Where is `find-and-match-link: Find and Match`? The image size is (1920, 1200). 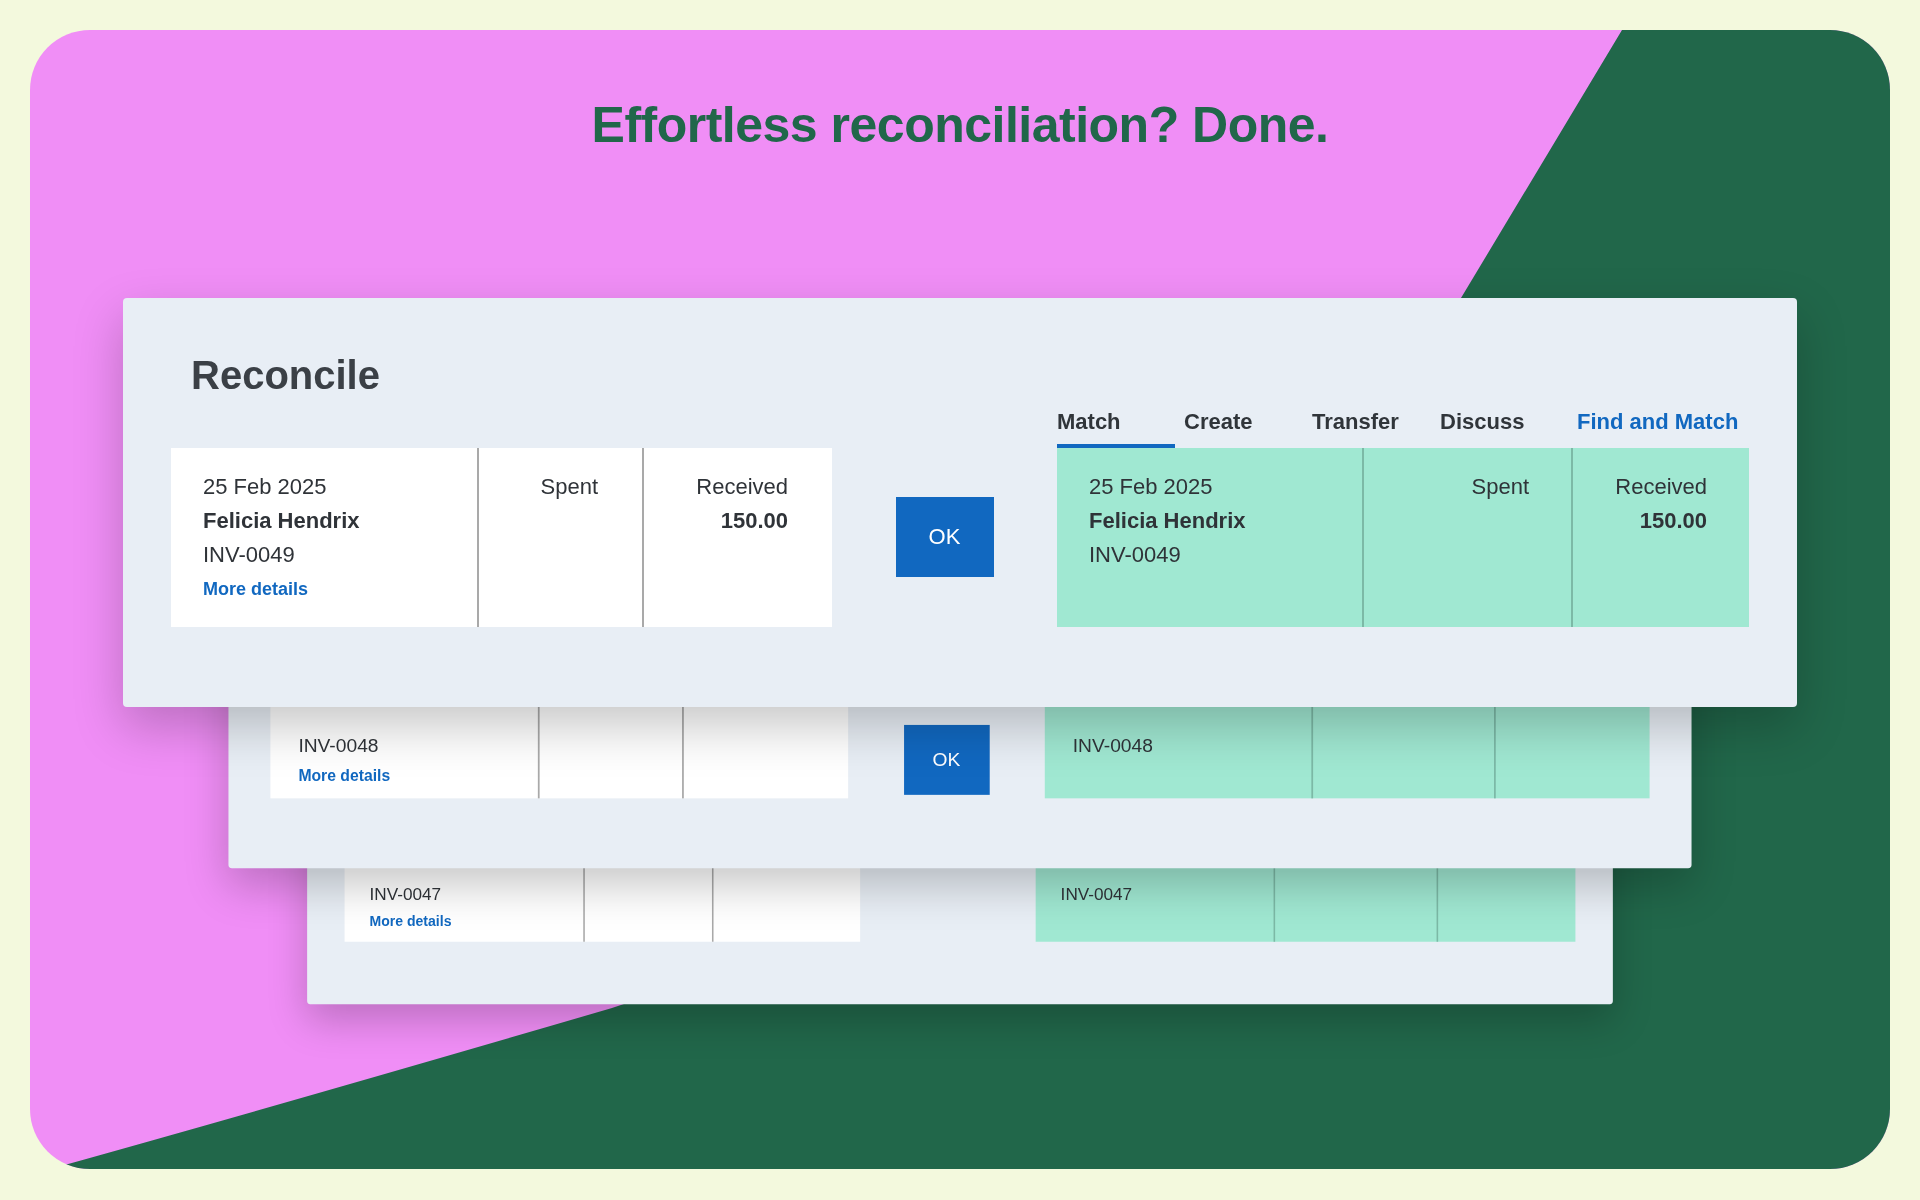
find-and-match-link: Find and Match is located at coordinates (1662, 424).